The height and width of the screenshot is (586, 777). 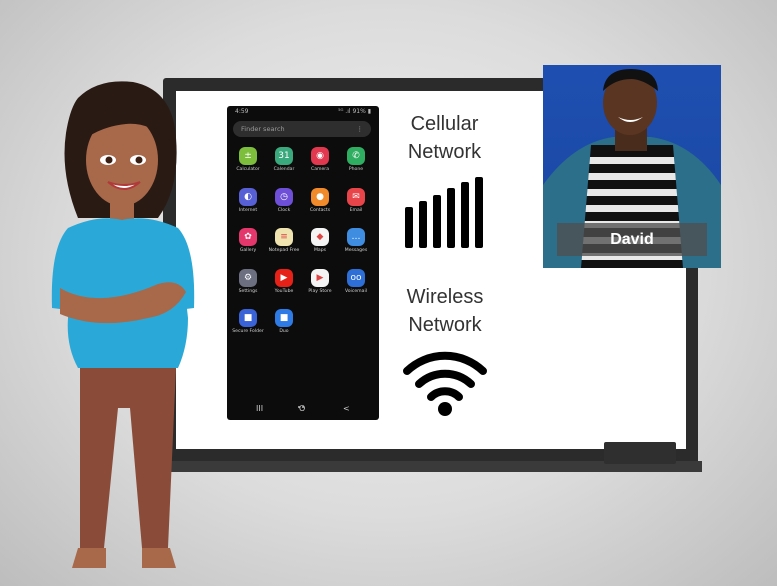 I want to click on app-label: Duo, so click(x=284, y=331).